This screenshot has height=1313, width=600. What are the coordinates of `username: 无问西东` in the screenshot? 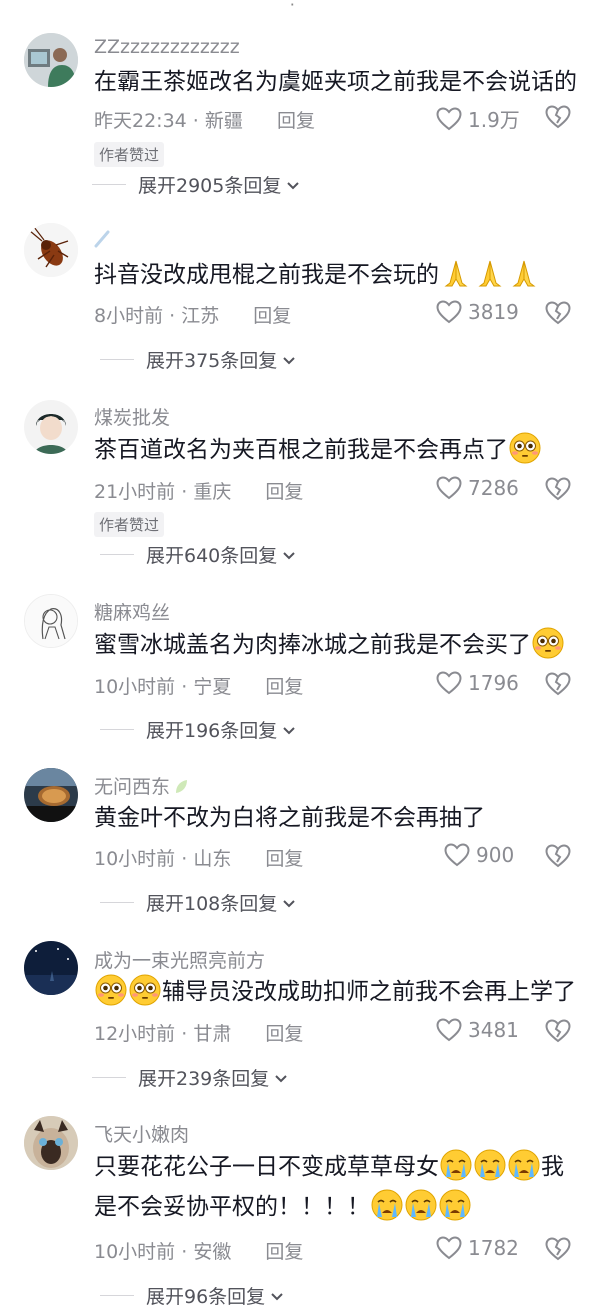 It's located at (141, 785).